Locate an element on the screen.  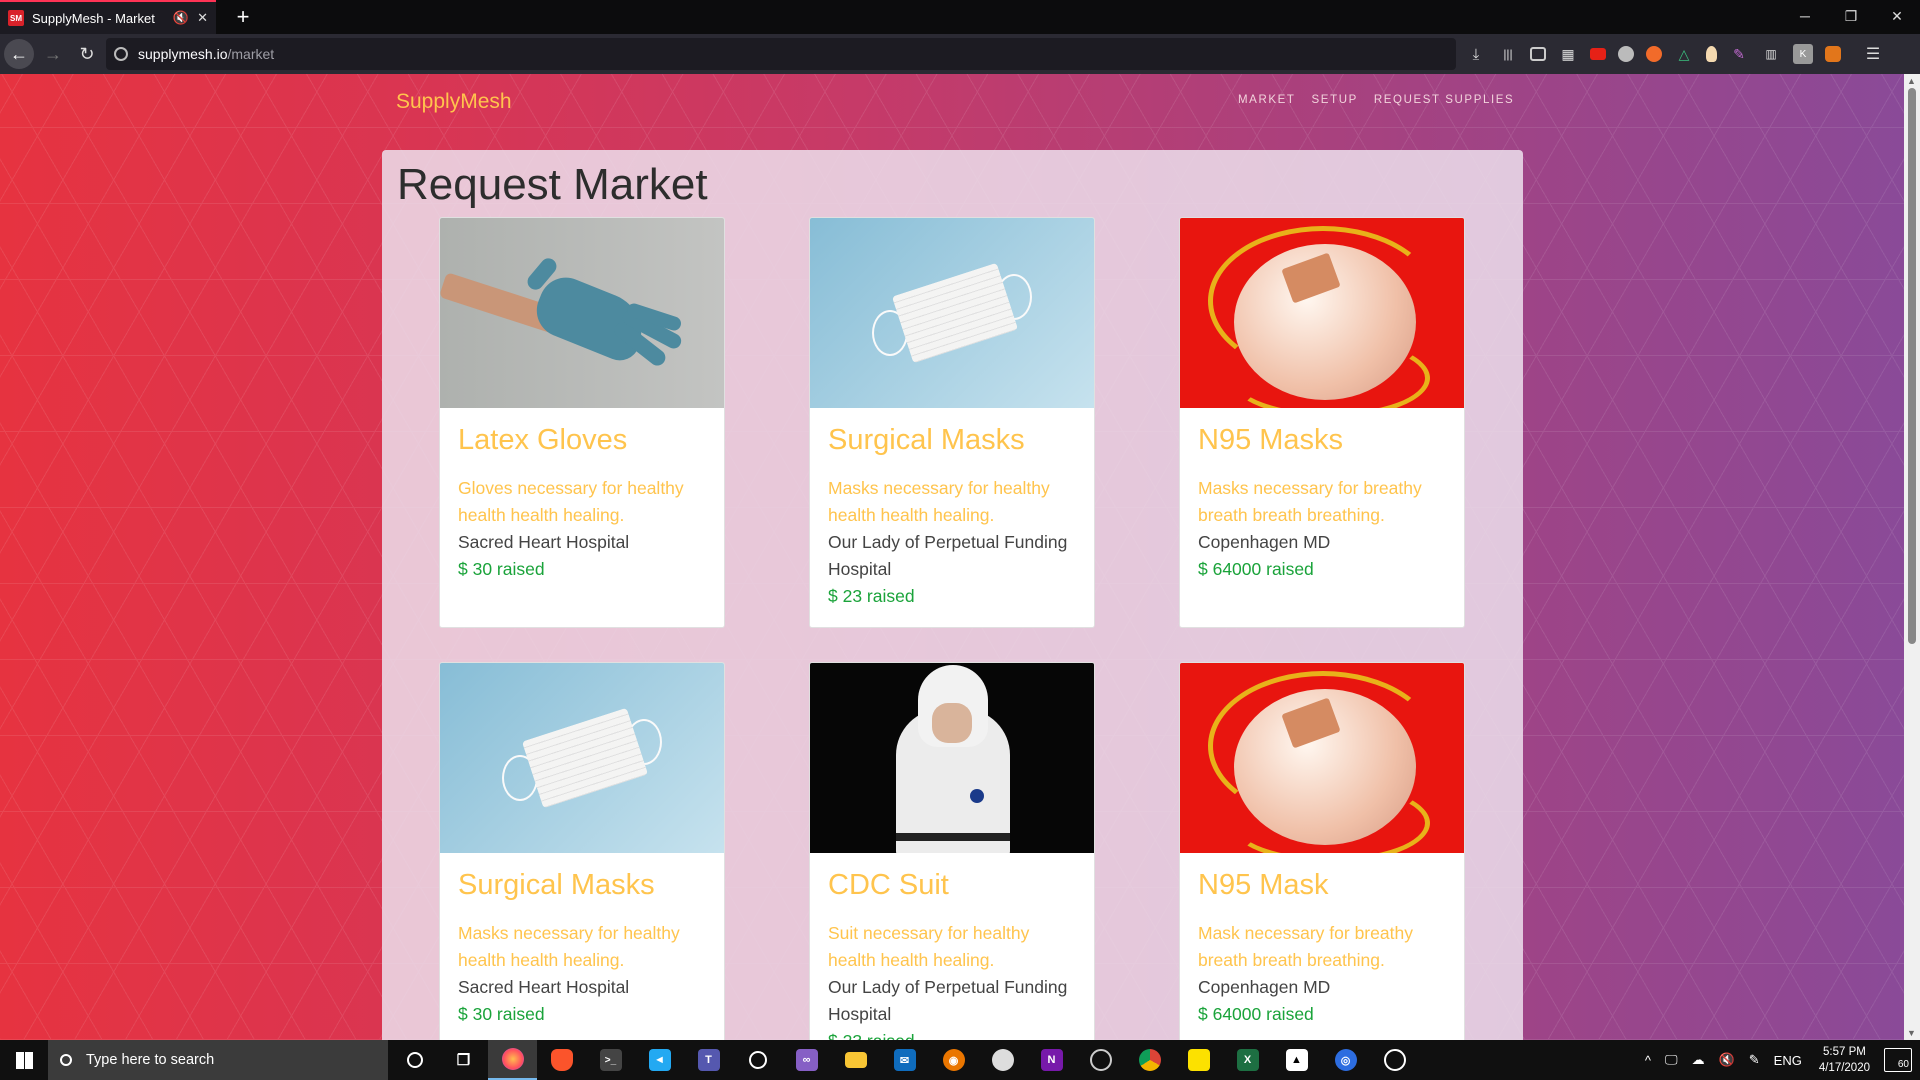
page-title: Request Market is located at coordinates (552, 184).